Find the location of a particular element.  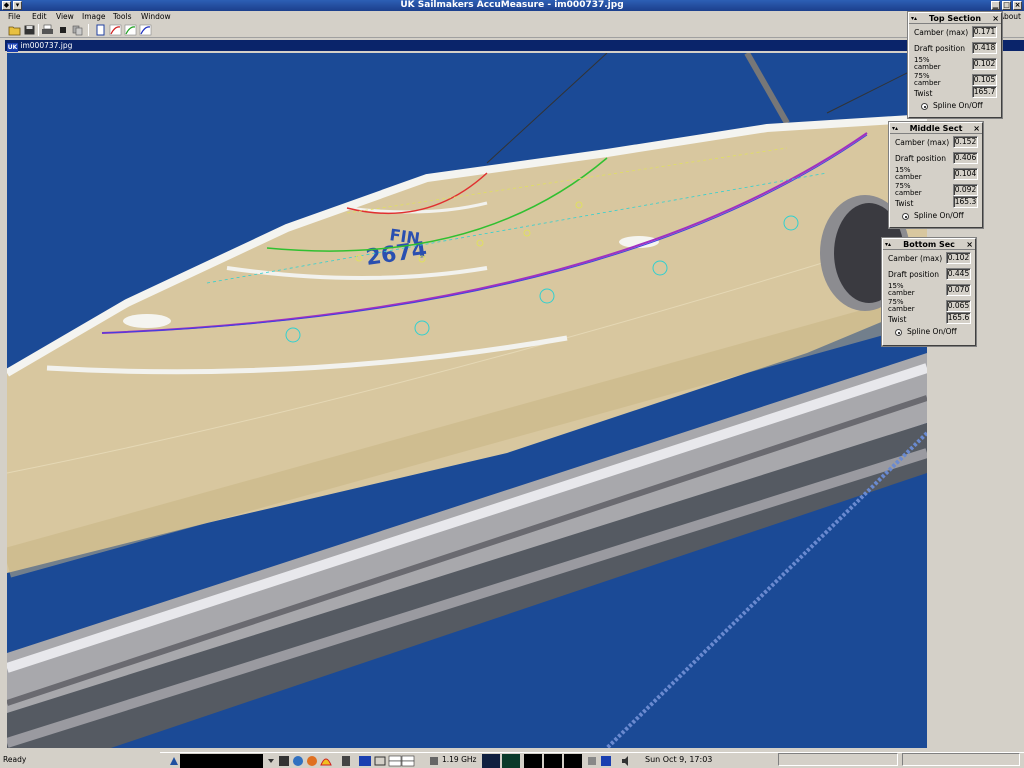

clock: Sun Oct 9, 17:03 is located at coordinates (678, 760).